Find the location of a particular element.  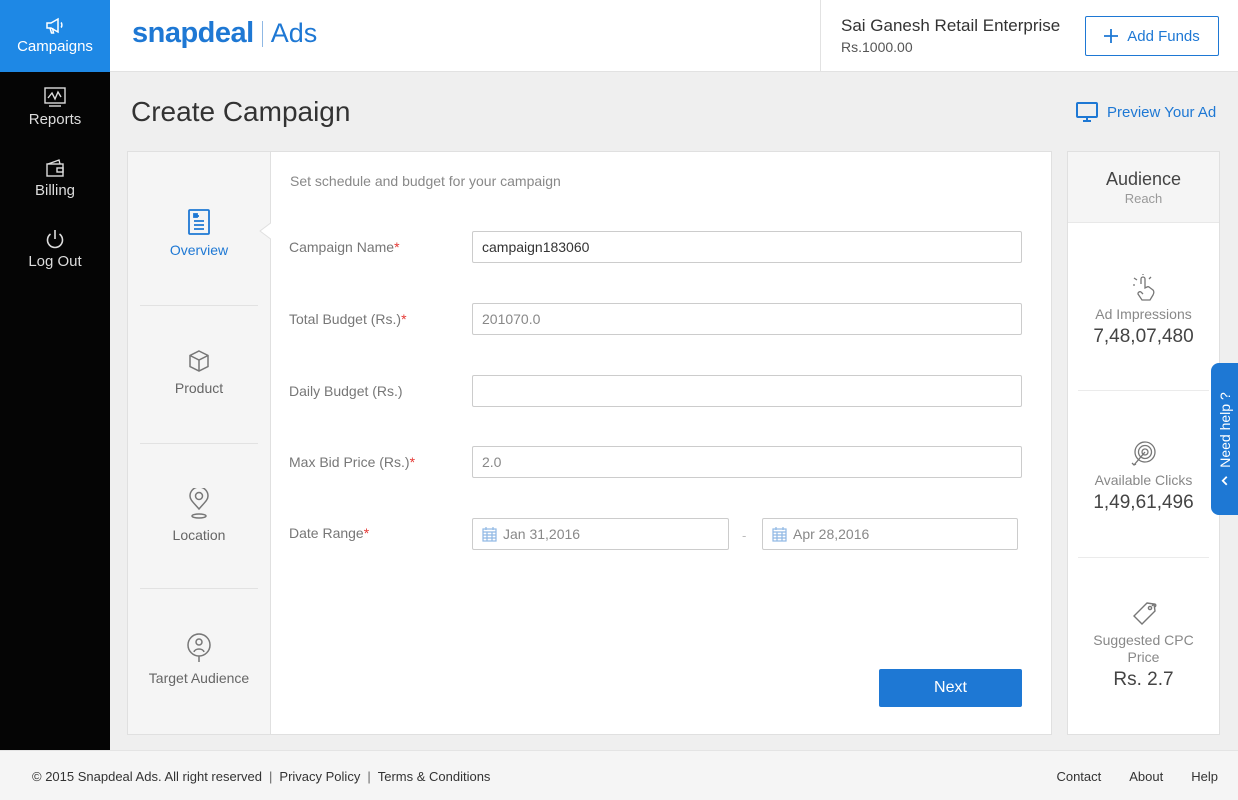

account-name: Sai Ganesh Retail Enterprise is located at coordinates (951, 25).